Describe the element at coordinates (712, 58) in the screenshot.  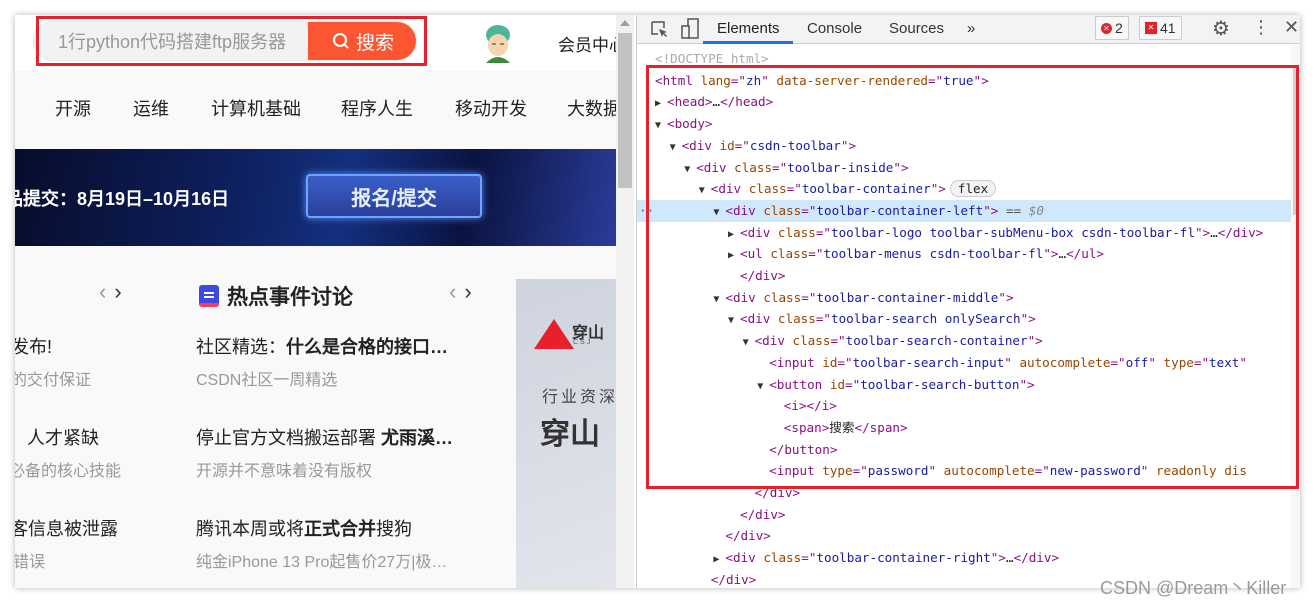
I see `code-token-gray: <!DOCTYPE html>` at that location.